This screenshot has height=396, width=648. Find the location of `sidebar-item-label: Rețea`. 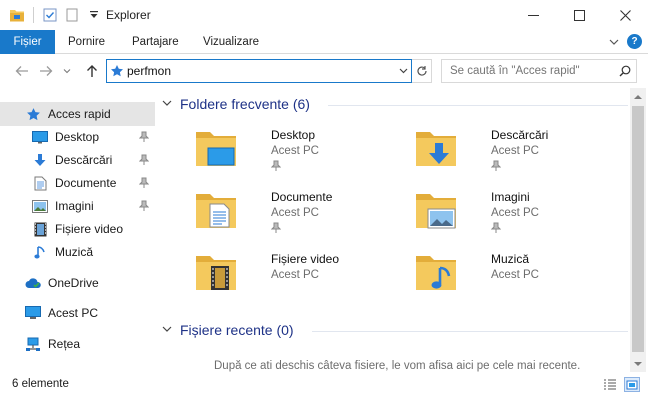

sidebar-item-label: Rețea is located at coordinates (64, 344).